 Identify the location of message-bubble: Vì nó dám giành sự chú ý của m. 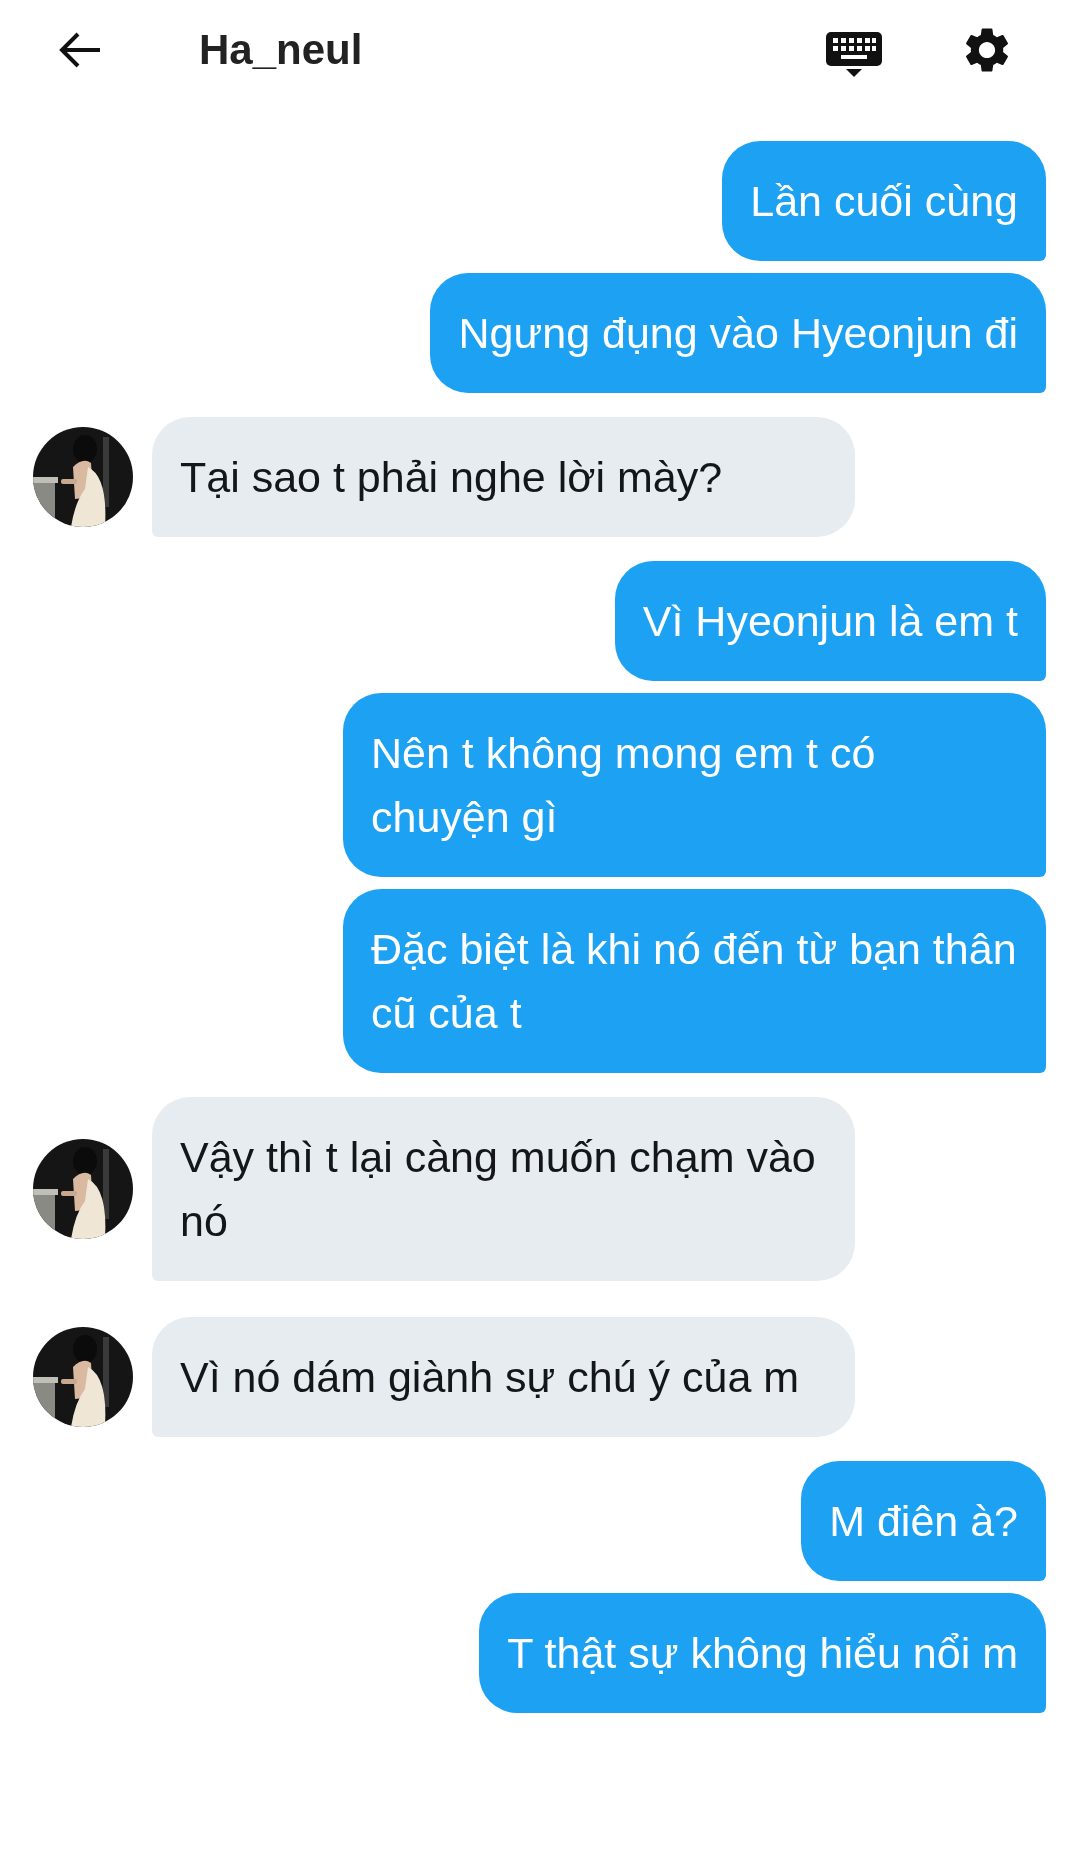
(503, 1377).